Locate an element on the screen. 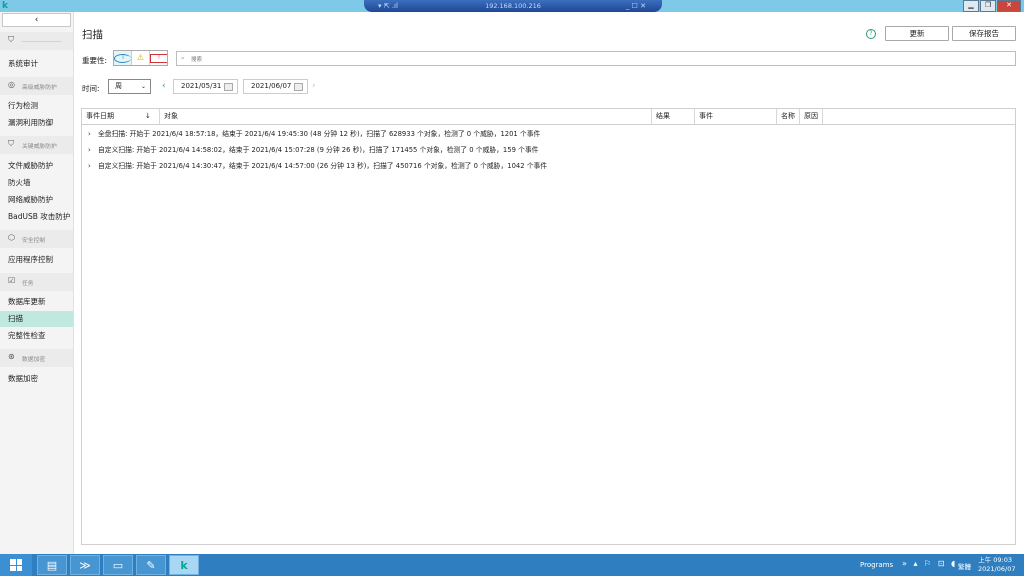 The image size is (1024, 576). column-label: 事件日期 is located at coordinates (100, 116).